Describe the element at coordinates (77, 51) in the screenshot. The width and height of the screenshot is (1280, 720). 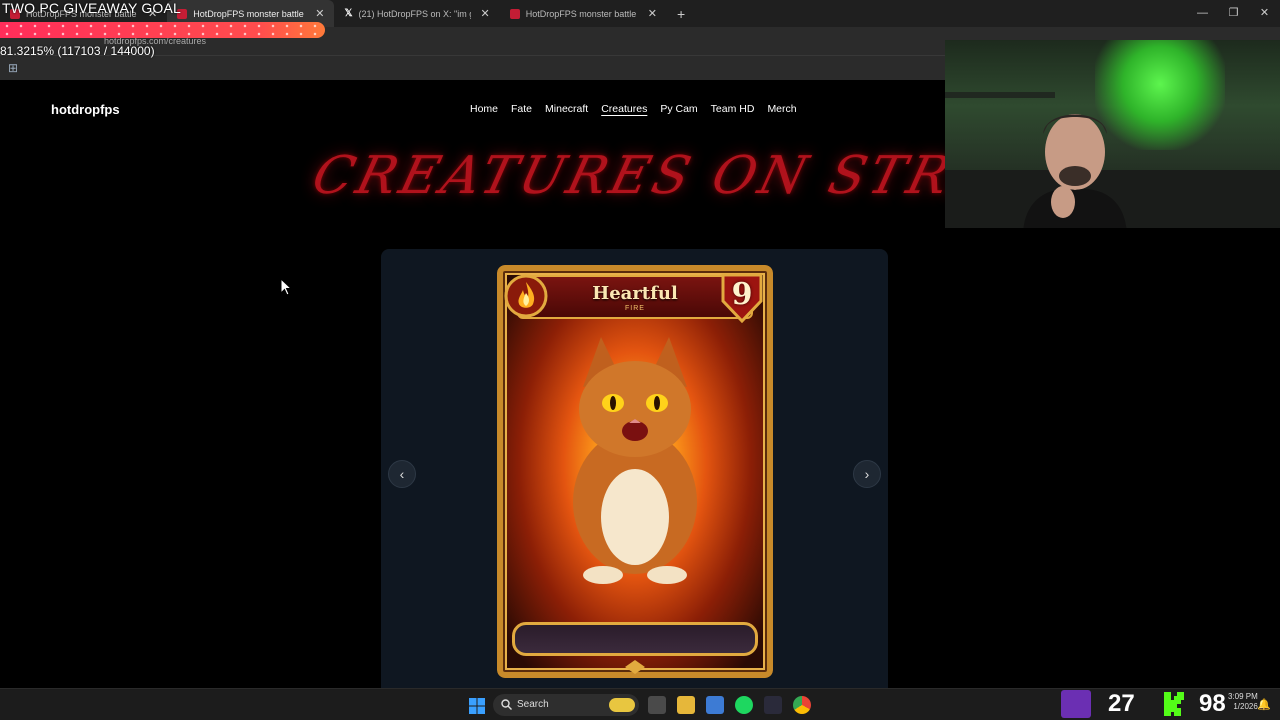
I see `goal-stats: 81.3215% (117103 / 144000)` at that location.